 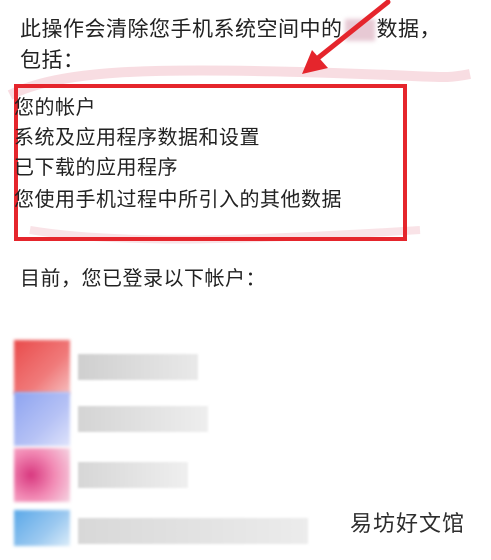 What do you see at coordinates (137, 137) in the screenshot?
I see `data-item: 系统及应用程序数据和设置` at bounding box center [137, 137].